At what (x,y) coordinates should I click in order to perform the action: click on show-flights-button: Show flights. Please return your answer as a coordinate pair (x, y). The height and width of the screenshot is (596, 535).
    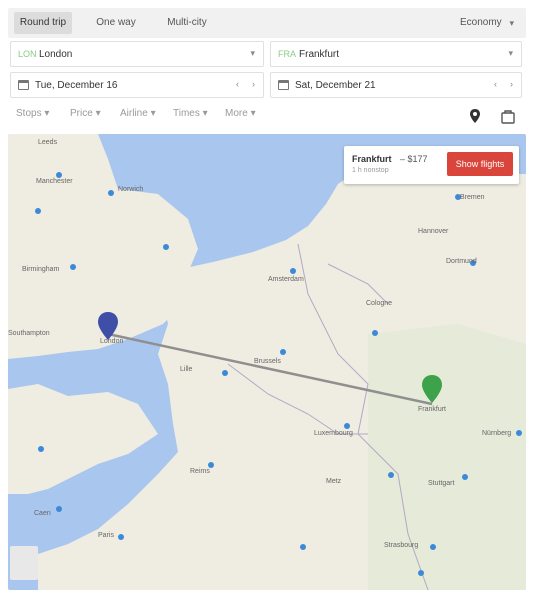
    Looking at the image, I should click on (480, 164).